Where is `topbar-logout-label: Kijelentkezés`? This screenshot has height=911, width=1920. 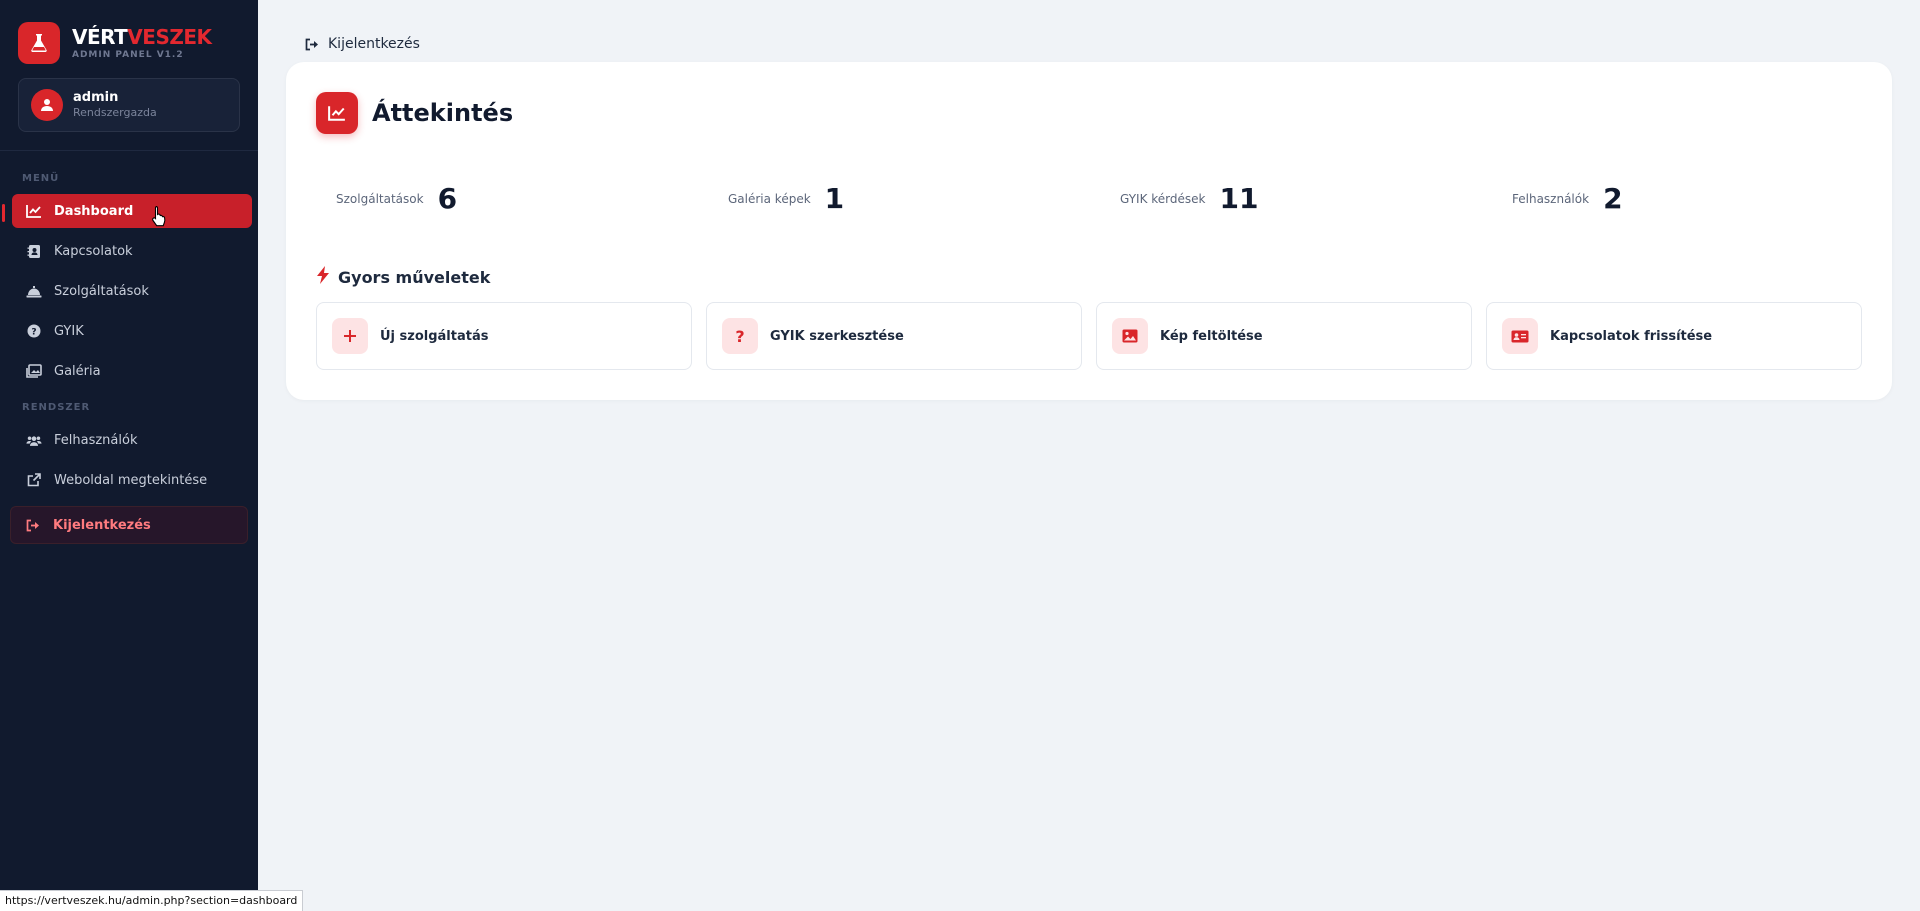
topbar-logout-label: Kijelentkezés is located at coordinates (374, 44).